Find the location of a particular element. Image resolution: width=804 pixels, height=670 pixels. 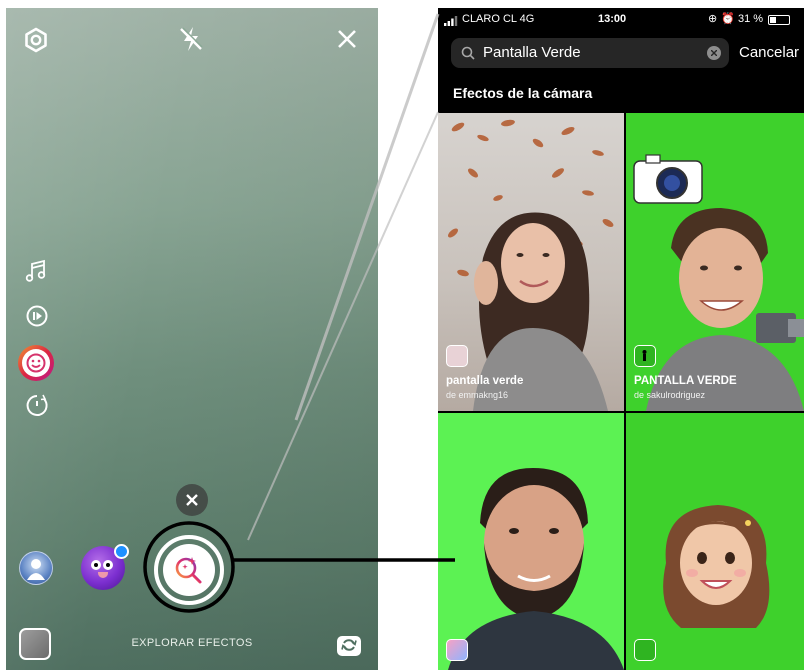

search-icon is located at coordinates (468, 53).